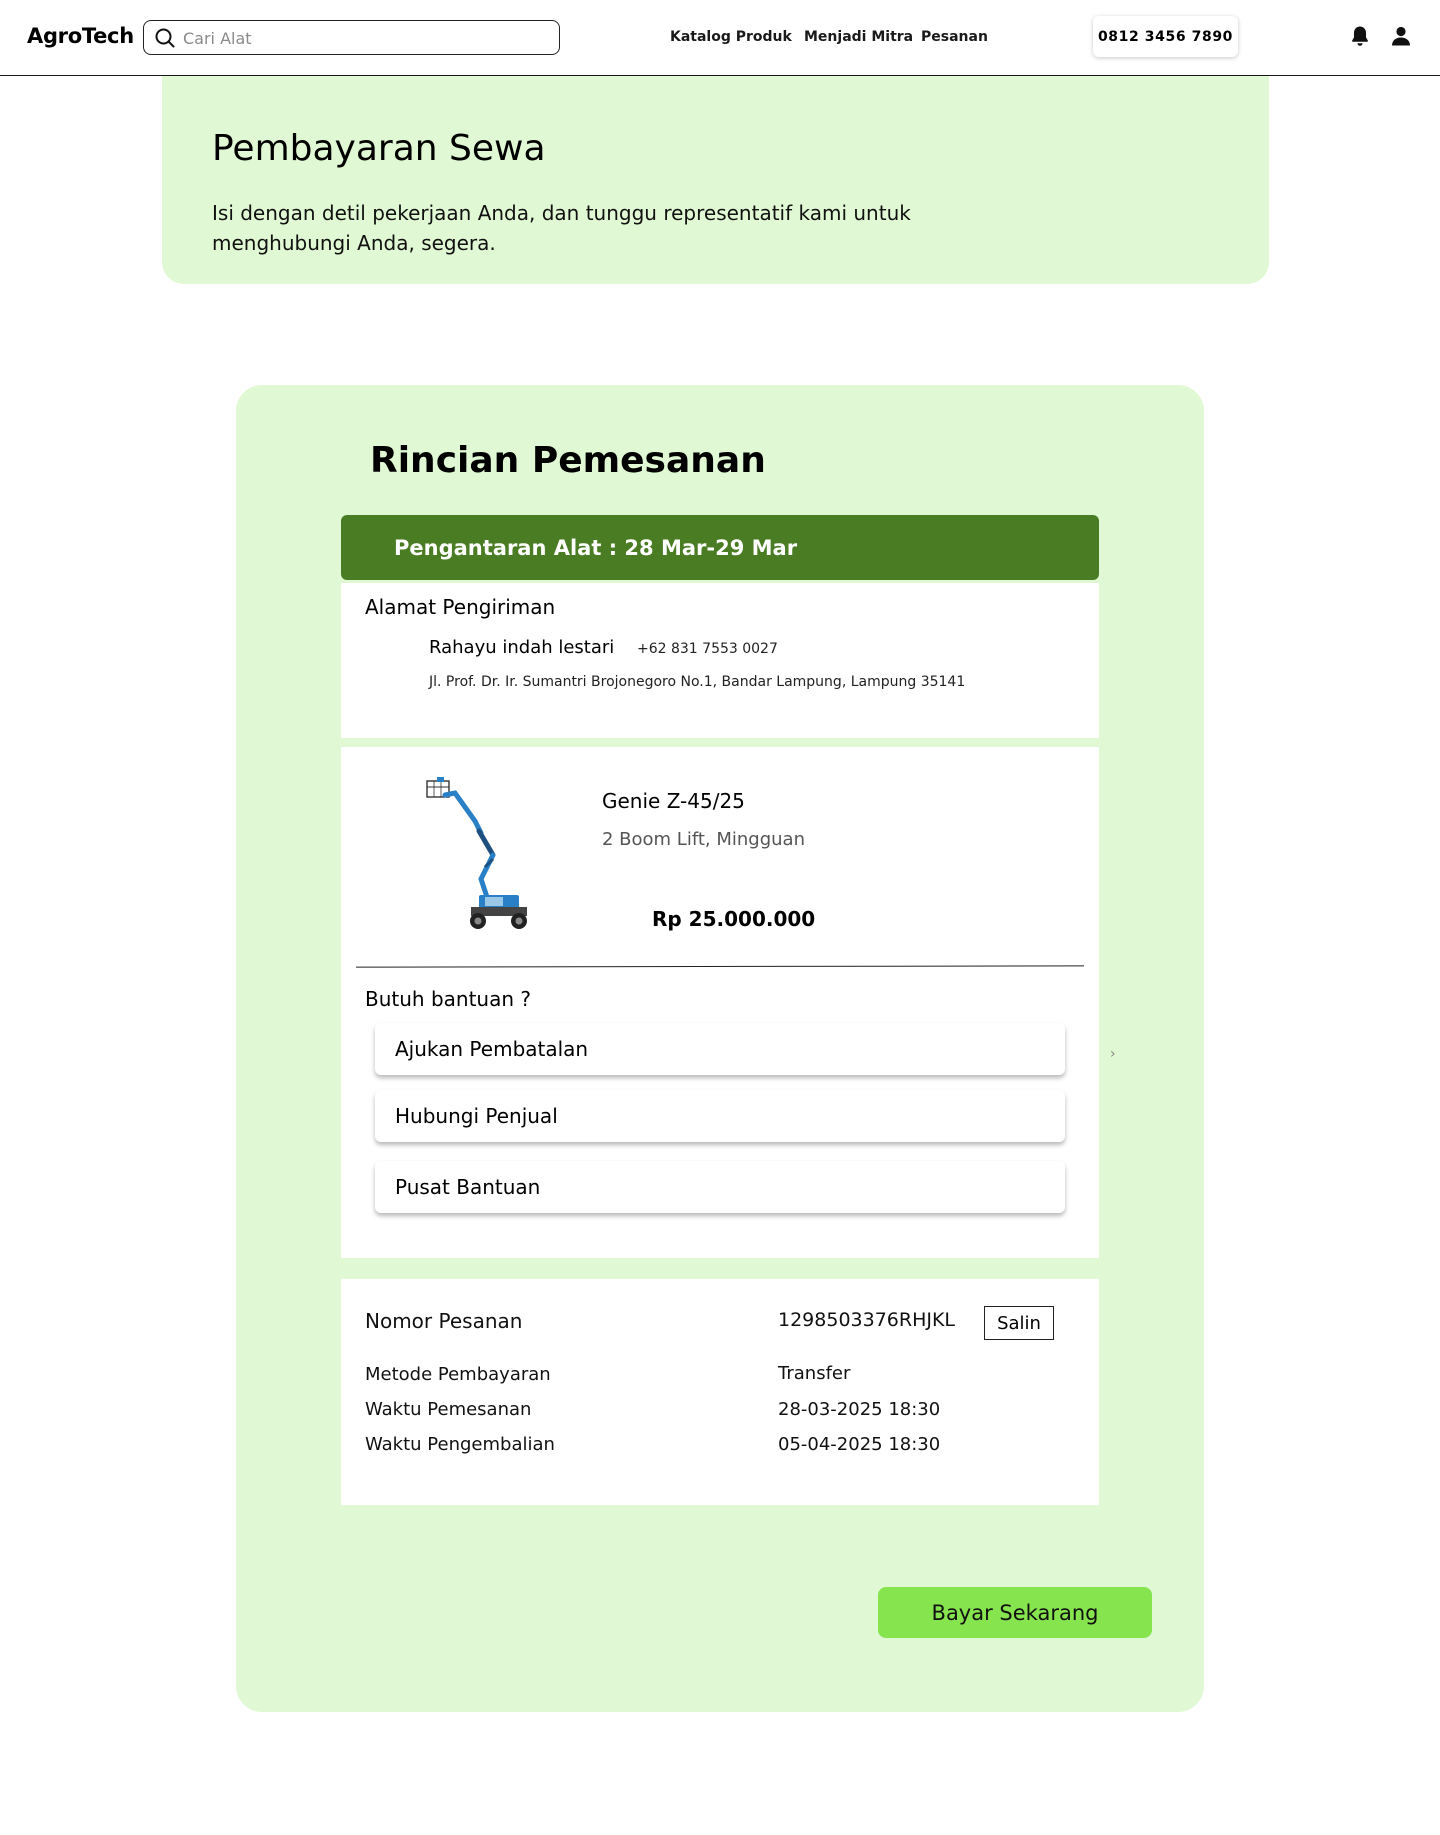 This screenshot has height=1835, width=1440. I want to click on cancel-order-button: Ajukan Pembatalan, so click(720, 1049).